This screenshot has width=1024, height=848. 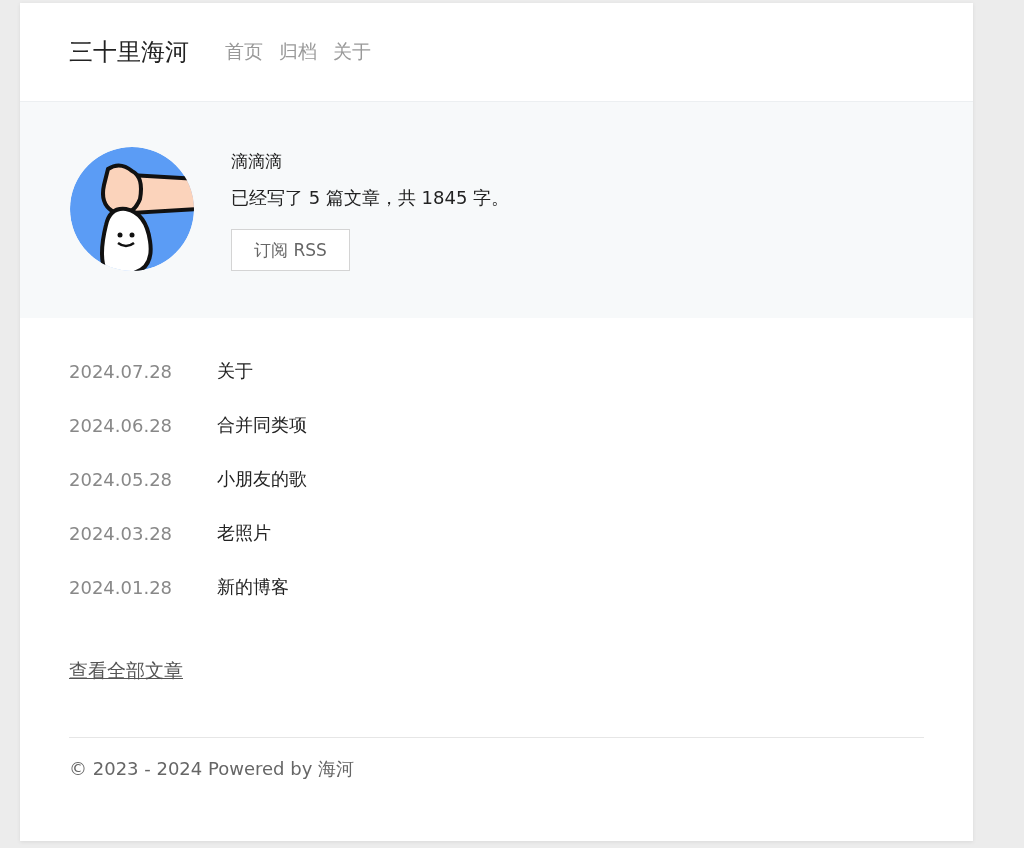 I want to click on post-date: 2024.03.28, so click(x=121, y=533).